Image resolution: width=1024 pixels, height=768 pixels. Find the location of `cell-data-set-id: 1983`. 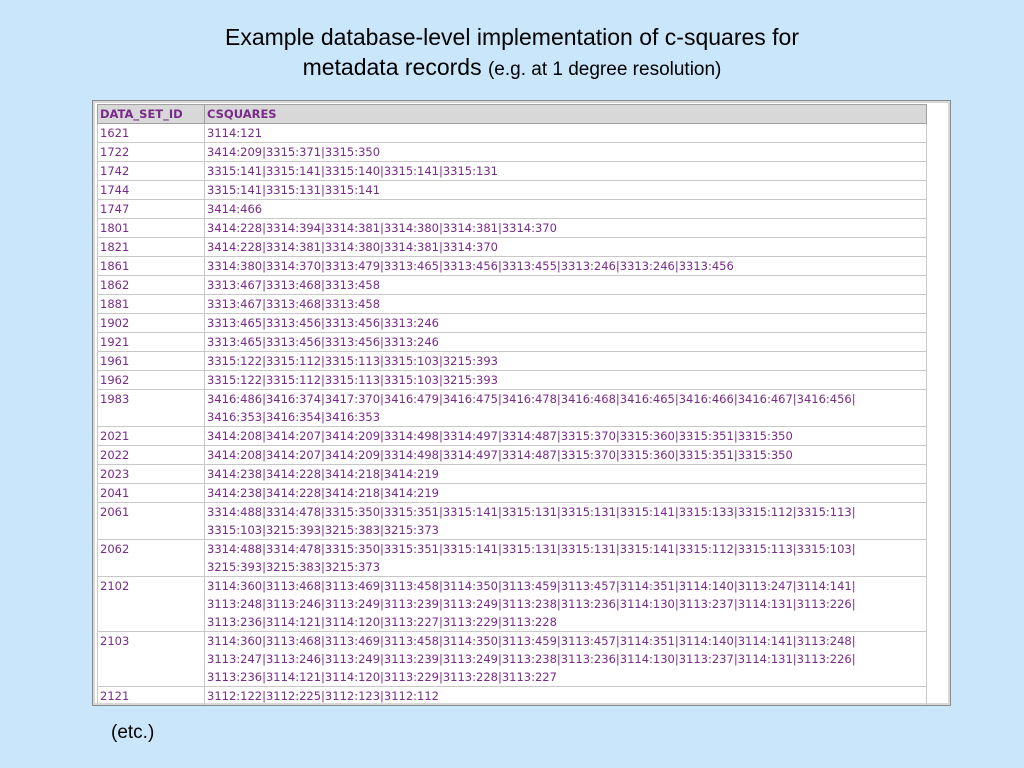

cell-data-set-id: 1983 is located at coordinates (151, 408).